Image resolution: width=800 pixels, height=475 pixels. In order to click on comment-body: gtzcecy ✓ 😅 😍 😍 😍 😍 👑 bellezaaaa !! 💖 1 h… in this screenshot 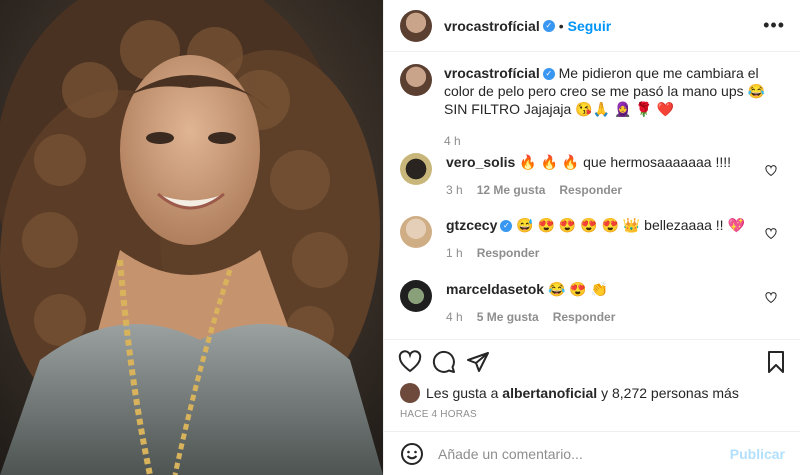, I will do `click(606, 238)`.